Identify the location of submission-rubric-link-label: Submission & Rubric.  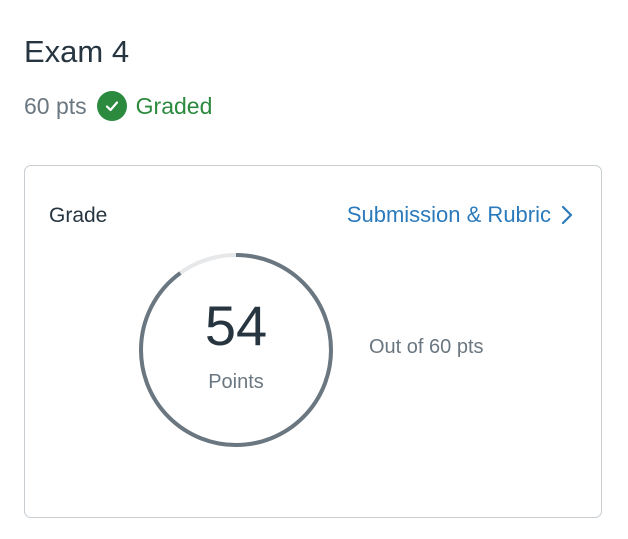
(448, 214).